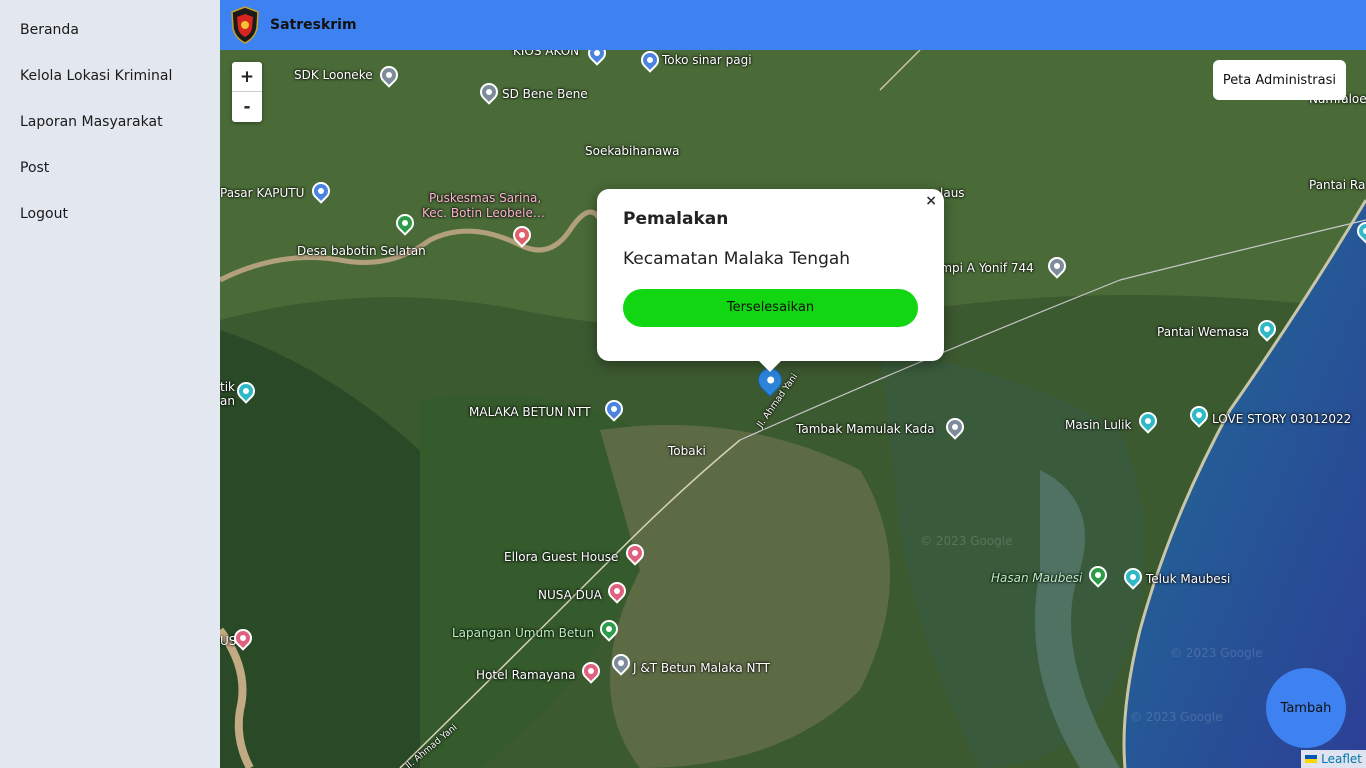  I want to click on map-place-label: Puskesmas Sarina,, so click(485, 198).